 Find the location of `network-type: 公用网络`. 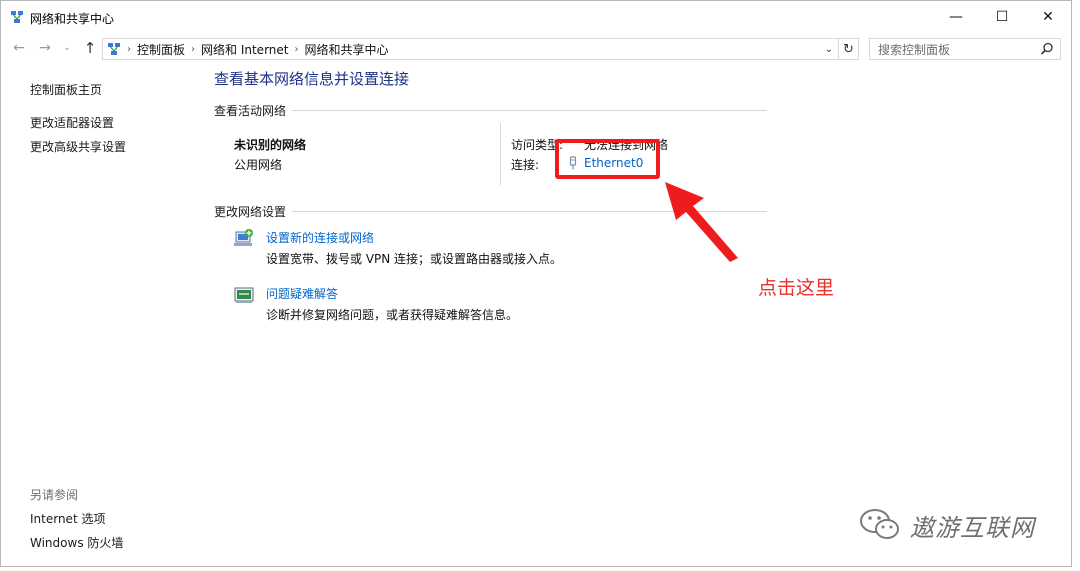

network-type: 公用网络 is located at coordinates (258, 165).